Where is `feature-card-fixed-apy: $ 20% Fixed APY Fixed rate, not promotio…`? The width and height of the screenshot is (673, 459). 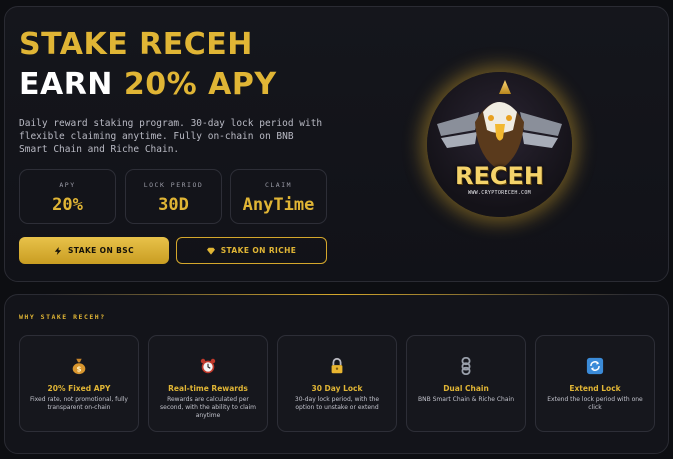 feature-card-fixed-apy: $ 20% Fixed APY Fixed rate, not promotio… is located at coordinates (79, 383).